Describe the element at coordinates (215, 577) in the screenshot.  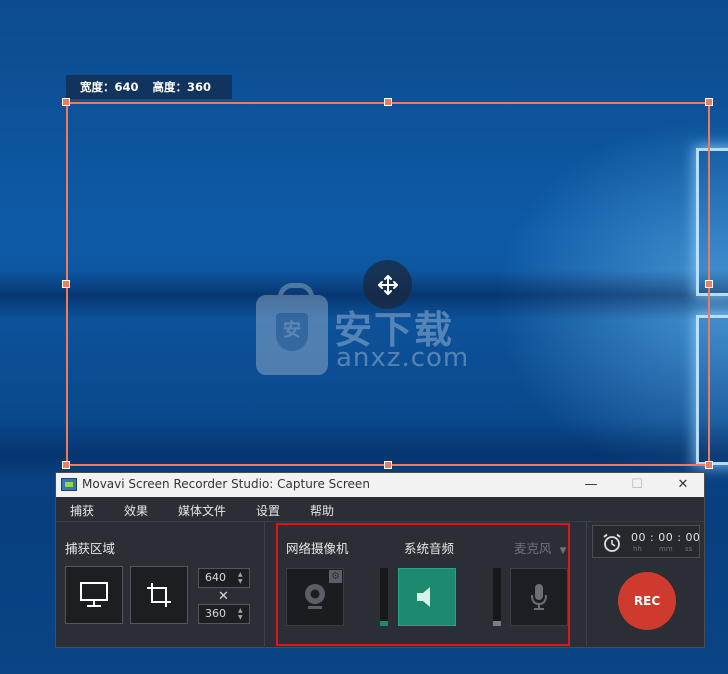
I see `width-value: 640` at that location.